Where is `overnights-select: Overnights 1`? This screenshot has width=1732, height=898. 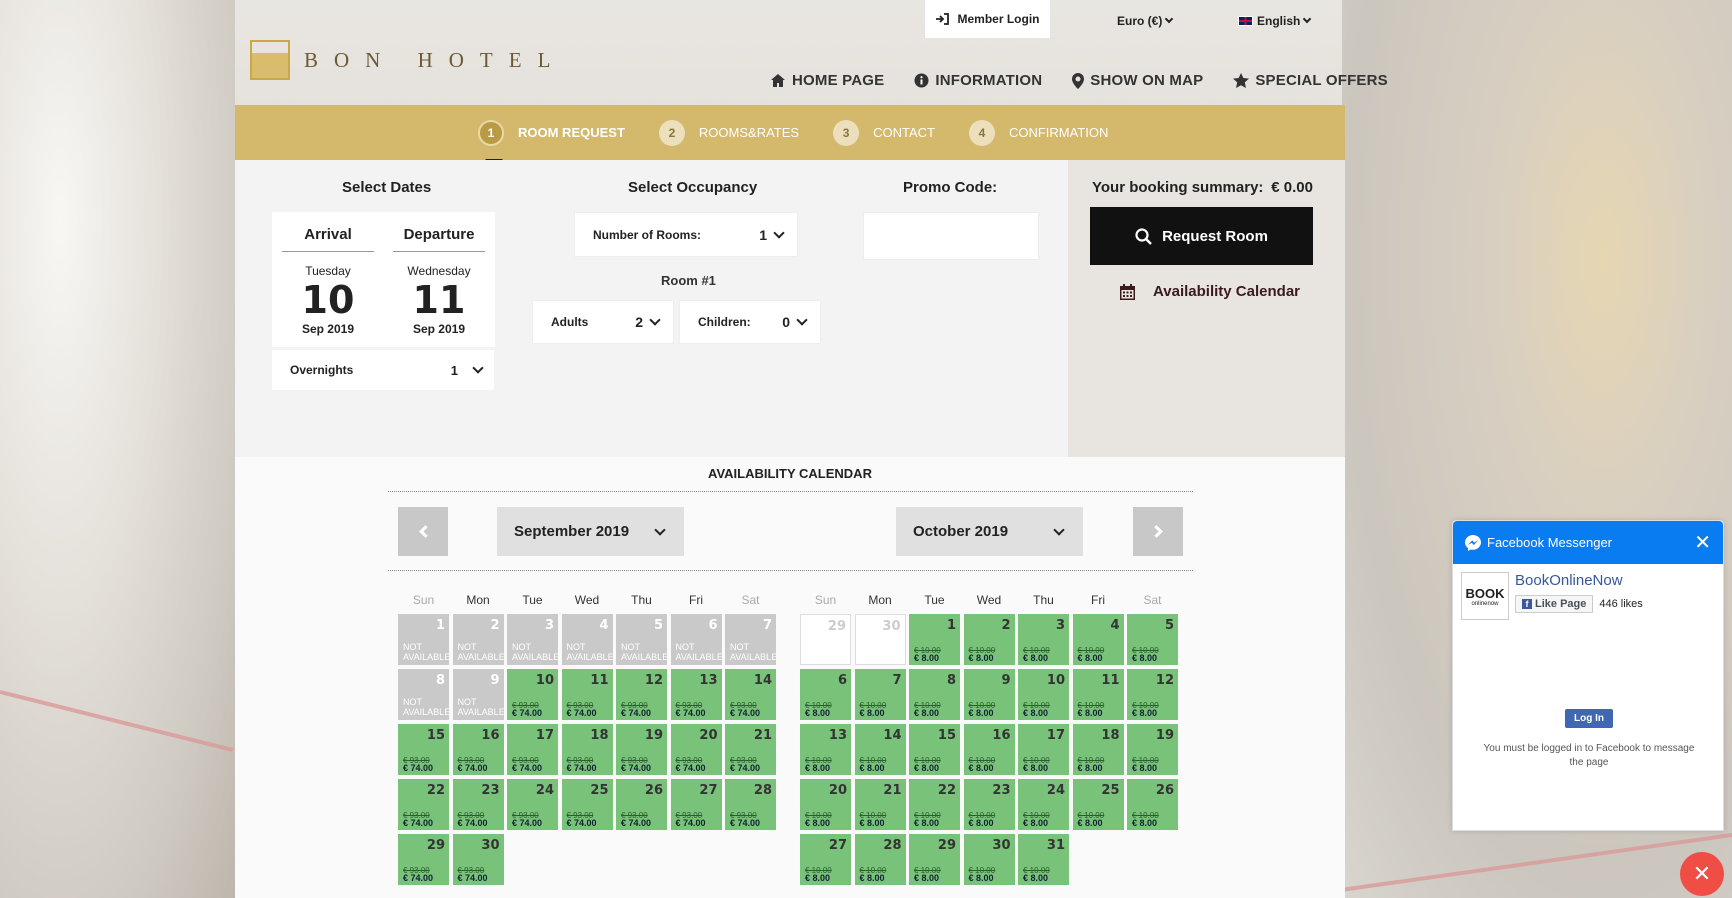 overnights-select: Overnights 1 is located at coordinates (383, 370).